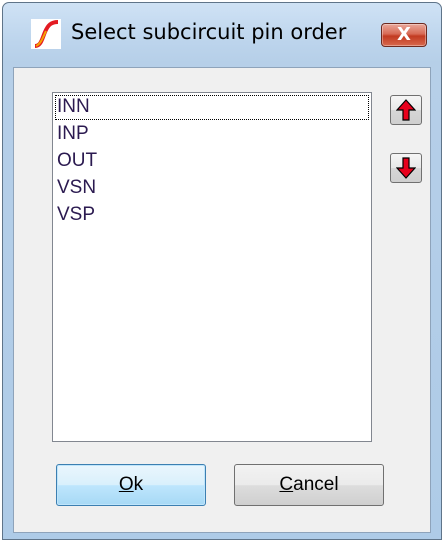 The image size is (444, 542). Describe the element at coordinates (212, 107) in the screenshot. I see `list-item: INN` at that location.